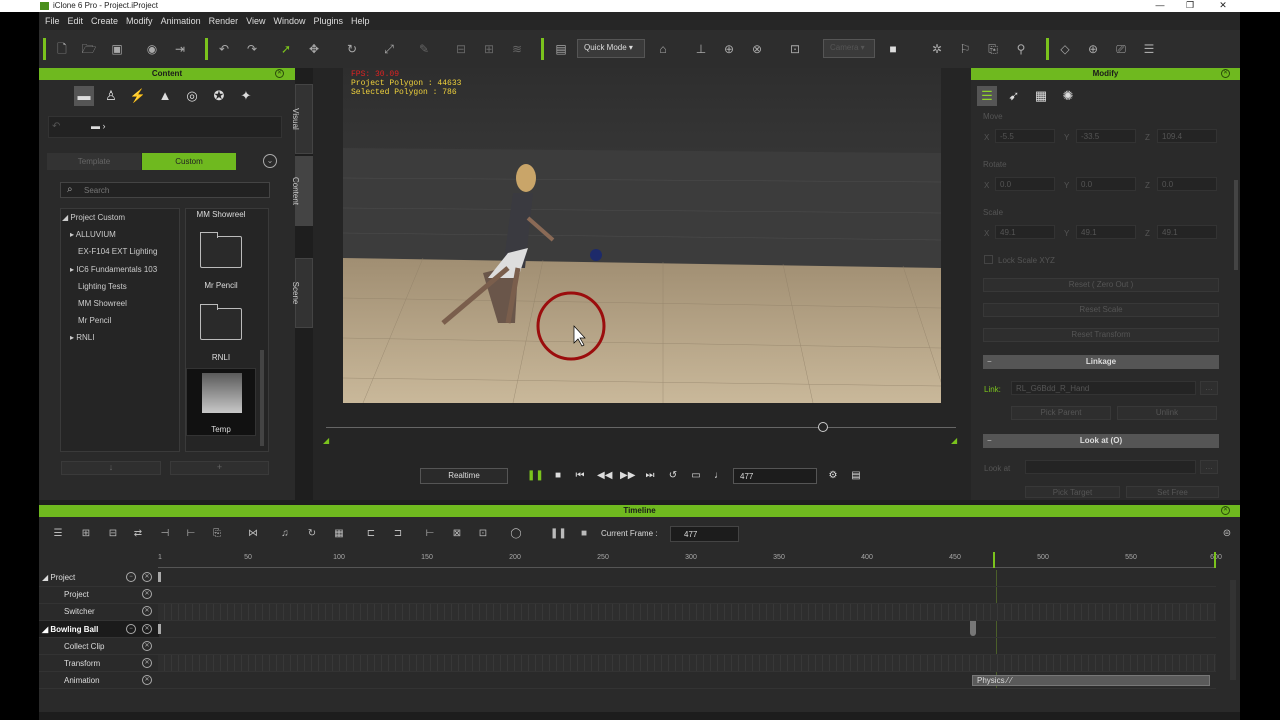  What do you see at coordinates (131, 629) in the screenshot?
I see `collapse-track-icon: −` at bounding box center [131, 629].